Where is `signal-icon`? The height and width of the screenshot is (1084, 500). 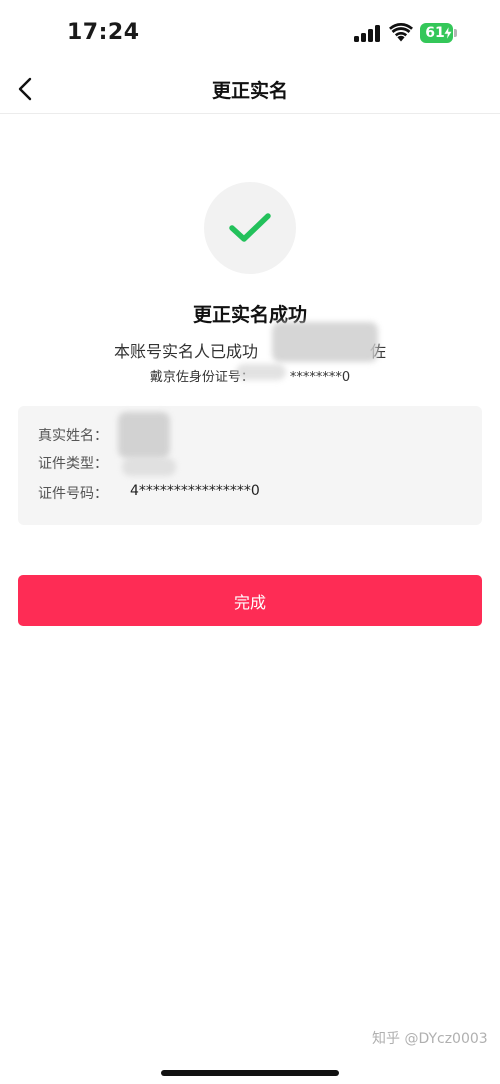
signal-icon is located at coordinates (368, 33).